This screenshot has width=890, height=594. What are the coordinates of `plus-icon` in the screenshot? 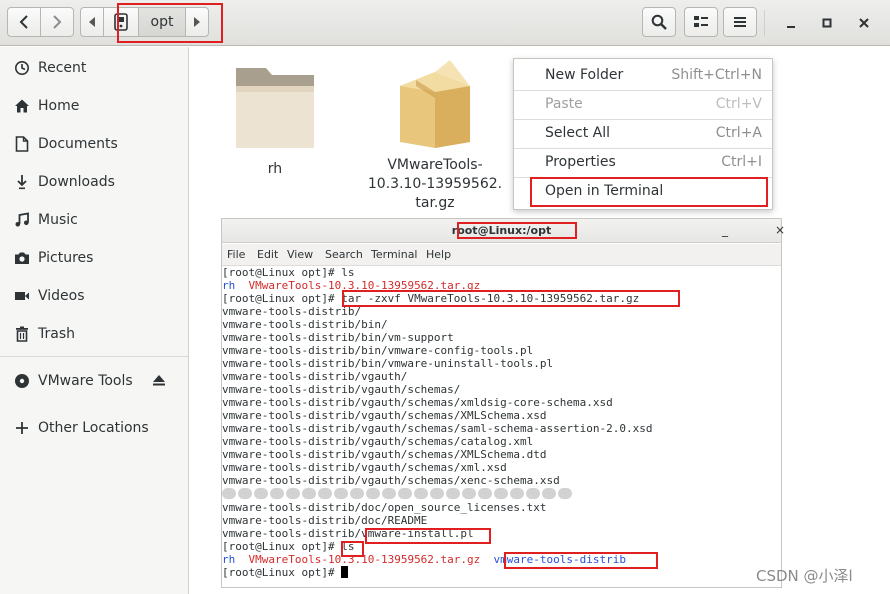 It's located at (22, 428).